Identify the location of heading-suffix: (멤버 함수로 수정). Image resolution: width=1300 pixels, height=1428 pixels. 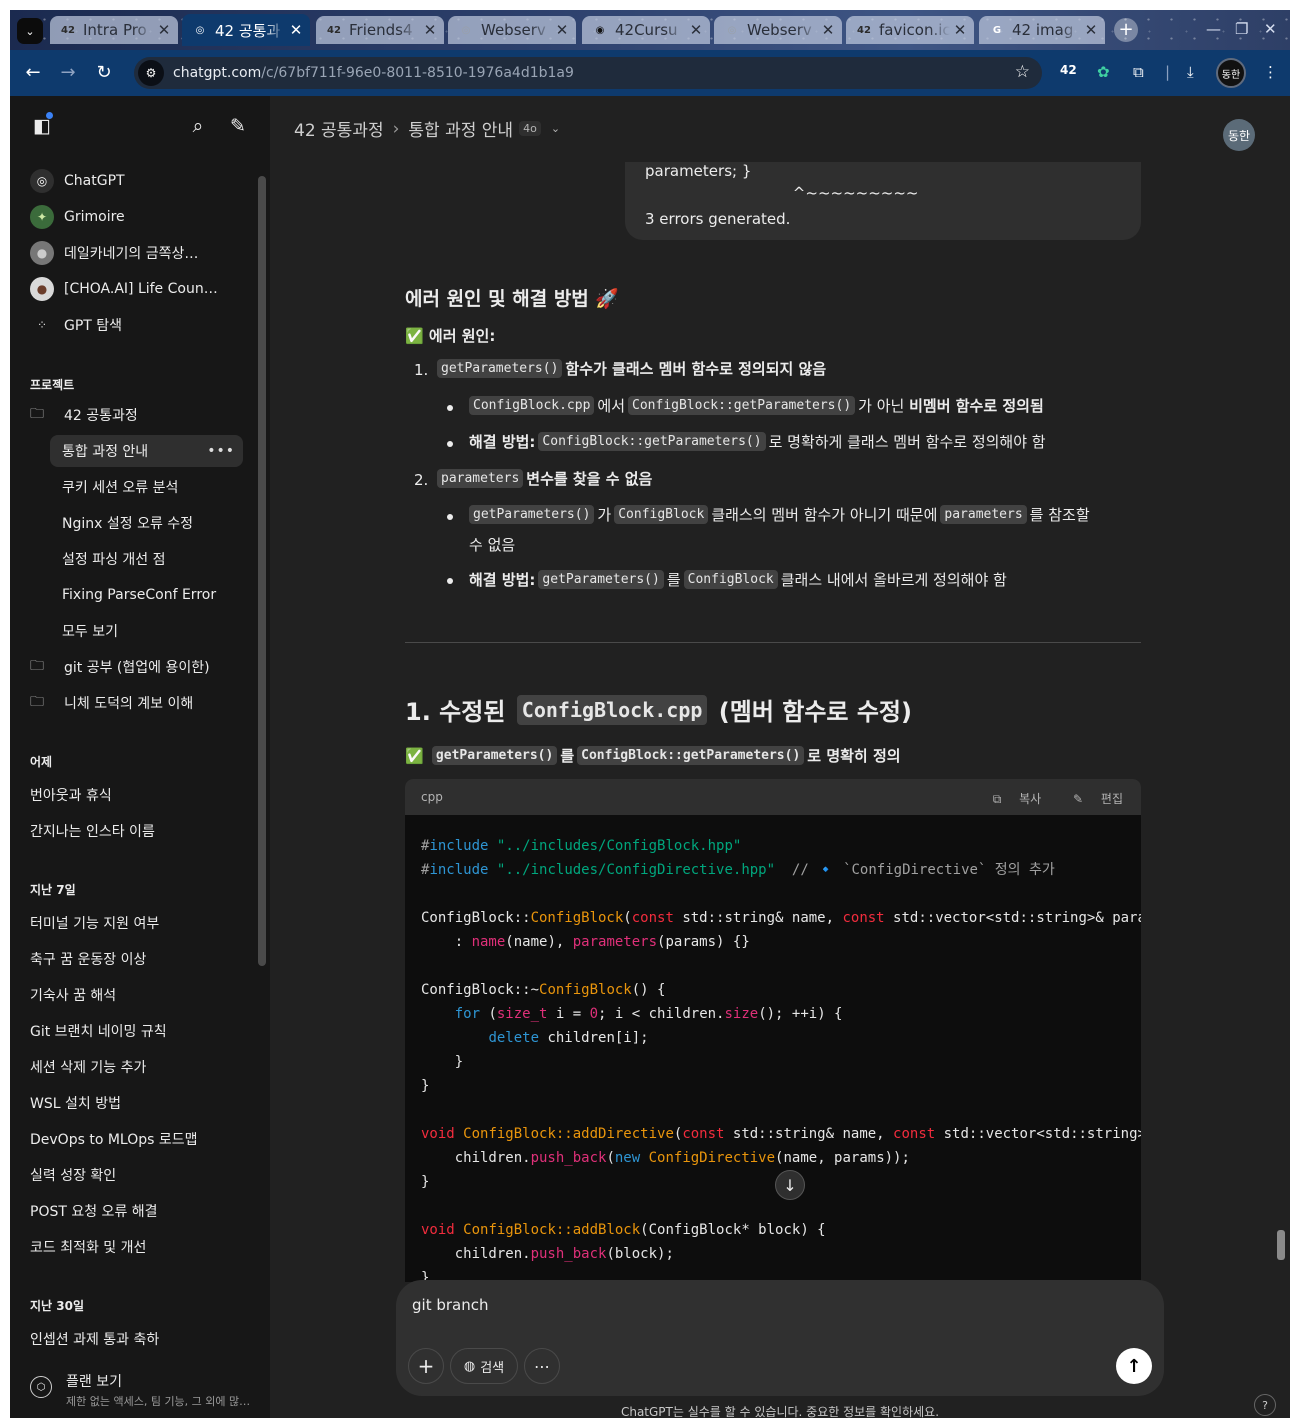
(815, 712).